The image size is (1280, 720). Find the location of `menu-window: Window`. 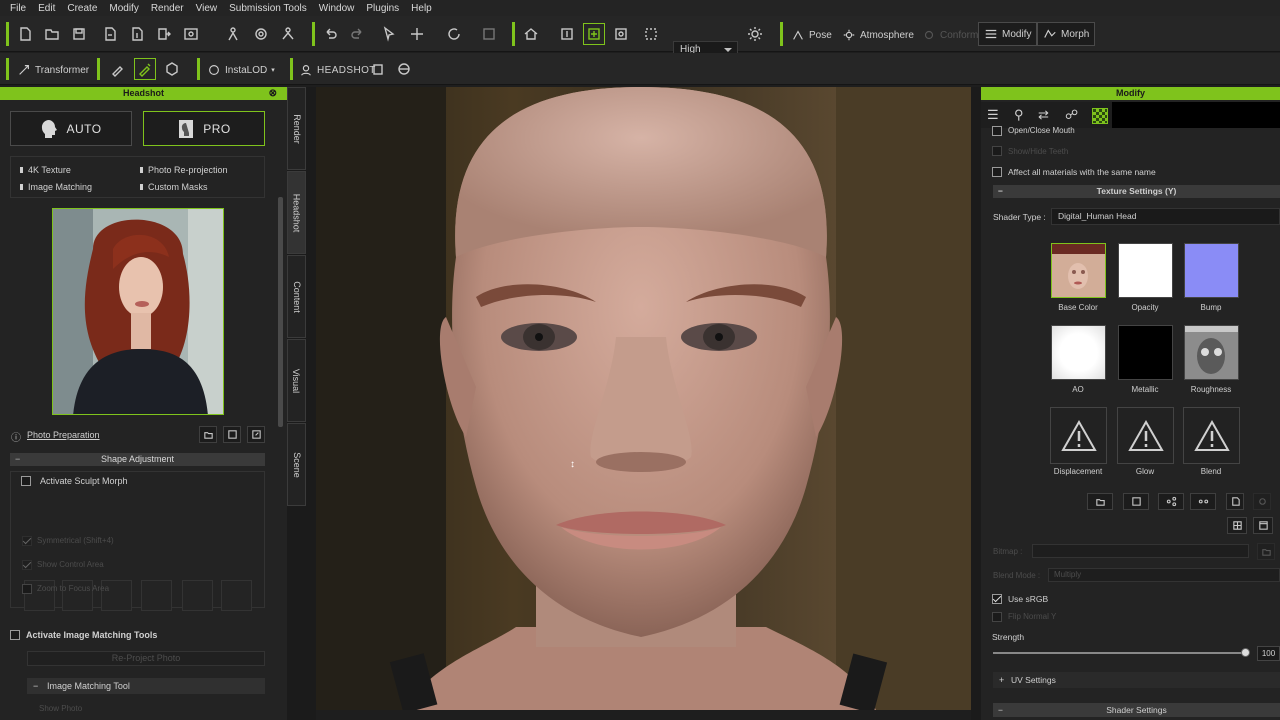

menu-window: Window is located at coordinates (337, 8).